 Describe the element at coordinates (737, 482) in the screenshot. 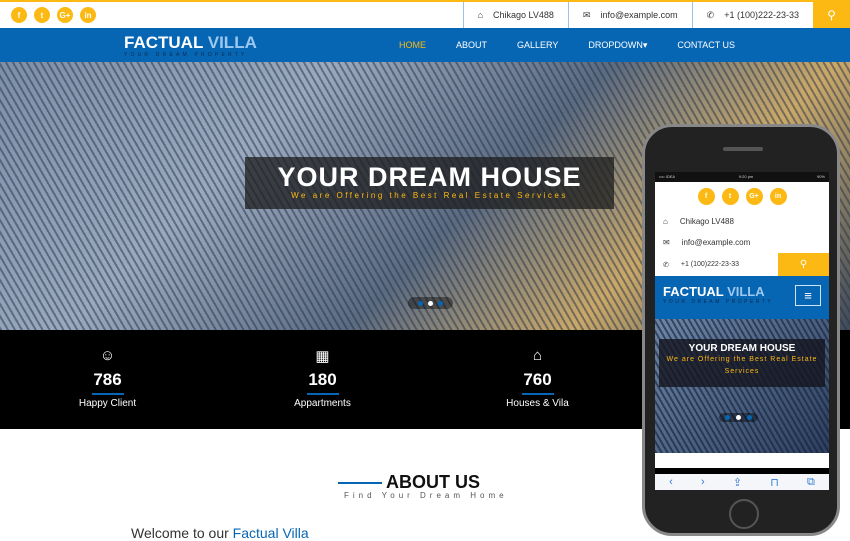

I see `share-icon: ⇪` at that location.